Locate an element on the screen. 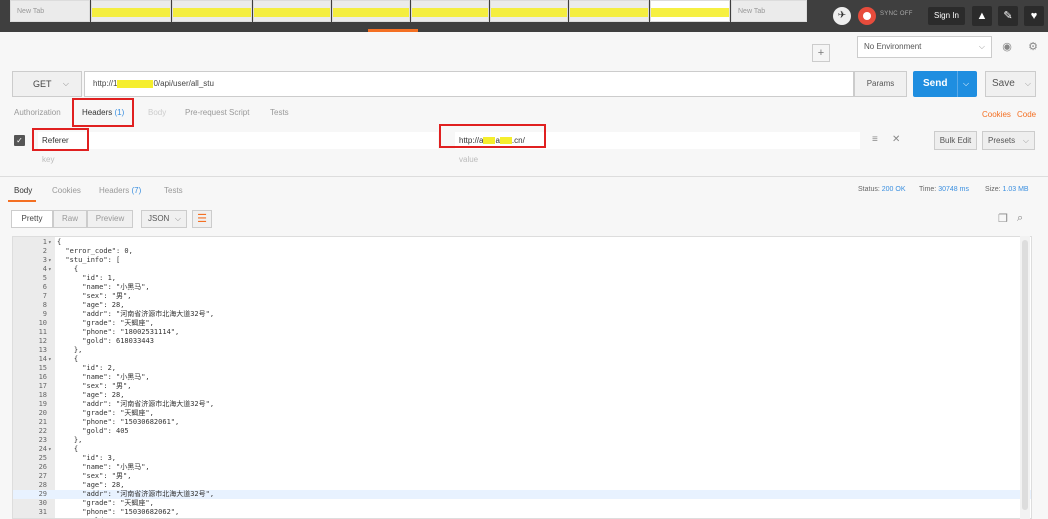 This screenshot has height=519, width=1048. editor-scrollbar is located at coordinates (1025, 377).